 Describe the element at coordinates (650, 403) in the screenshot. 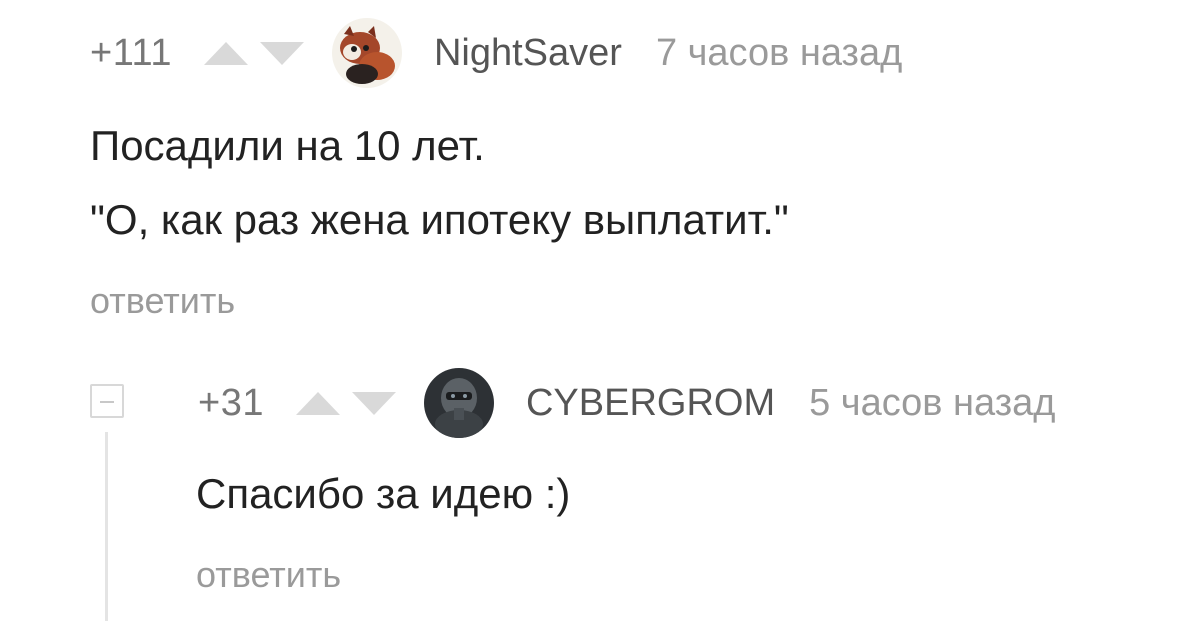

I see `comment-author: CYBERGROM` at that location.